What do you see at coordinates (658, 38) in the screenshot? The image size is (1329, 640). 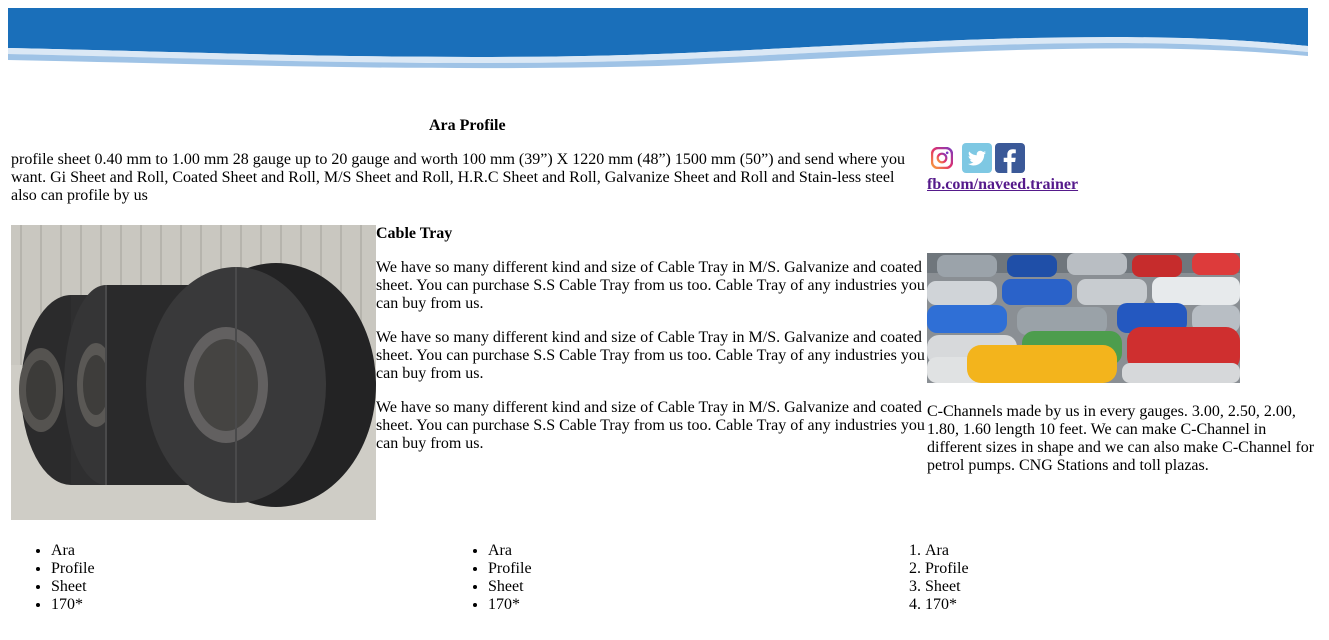 I see `header-banner` at bounding box center [658, 38].